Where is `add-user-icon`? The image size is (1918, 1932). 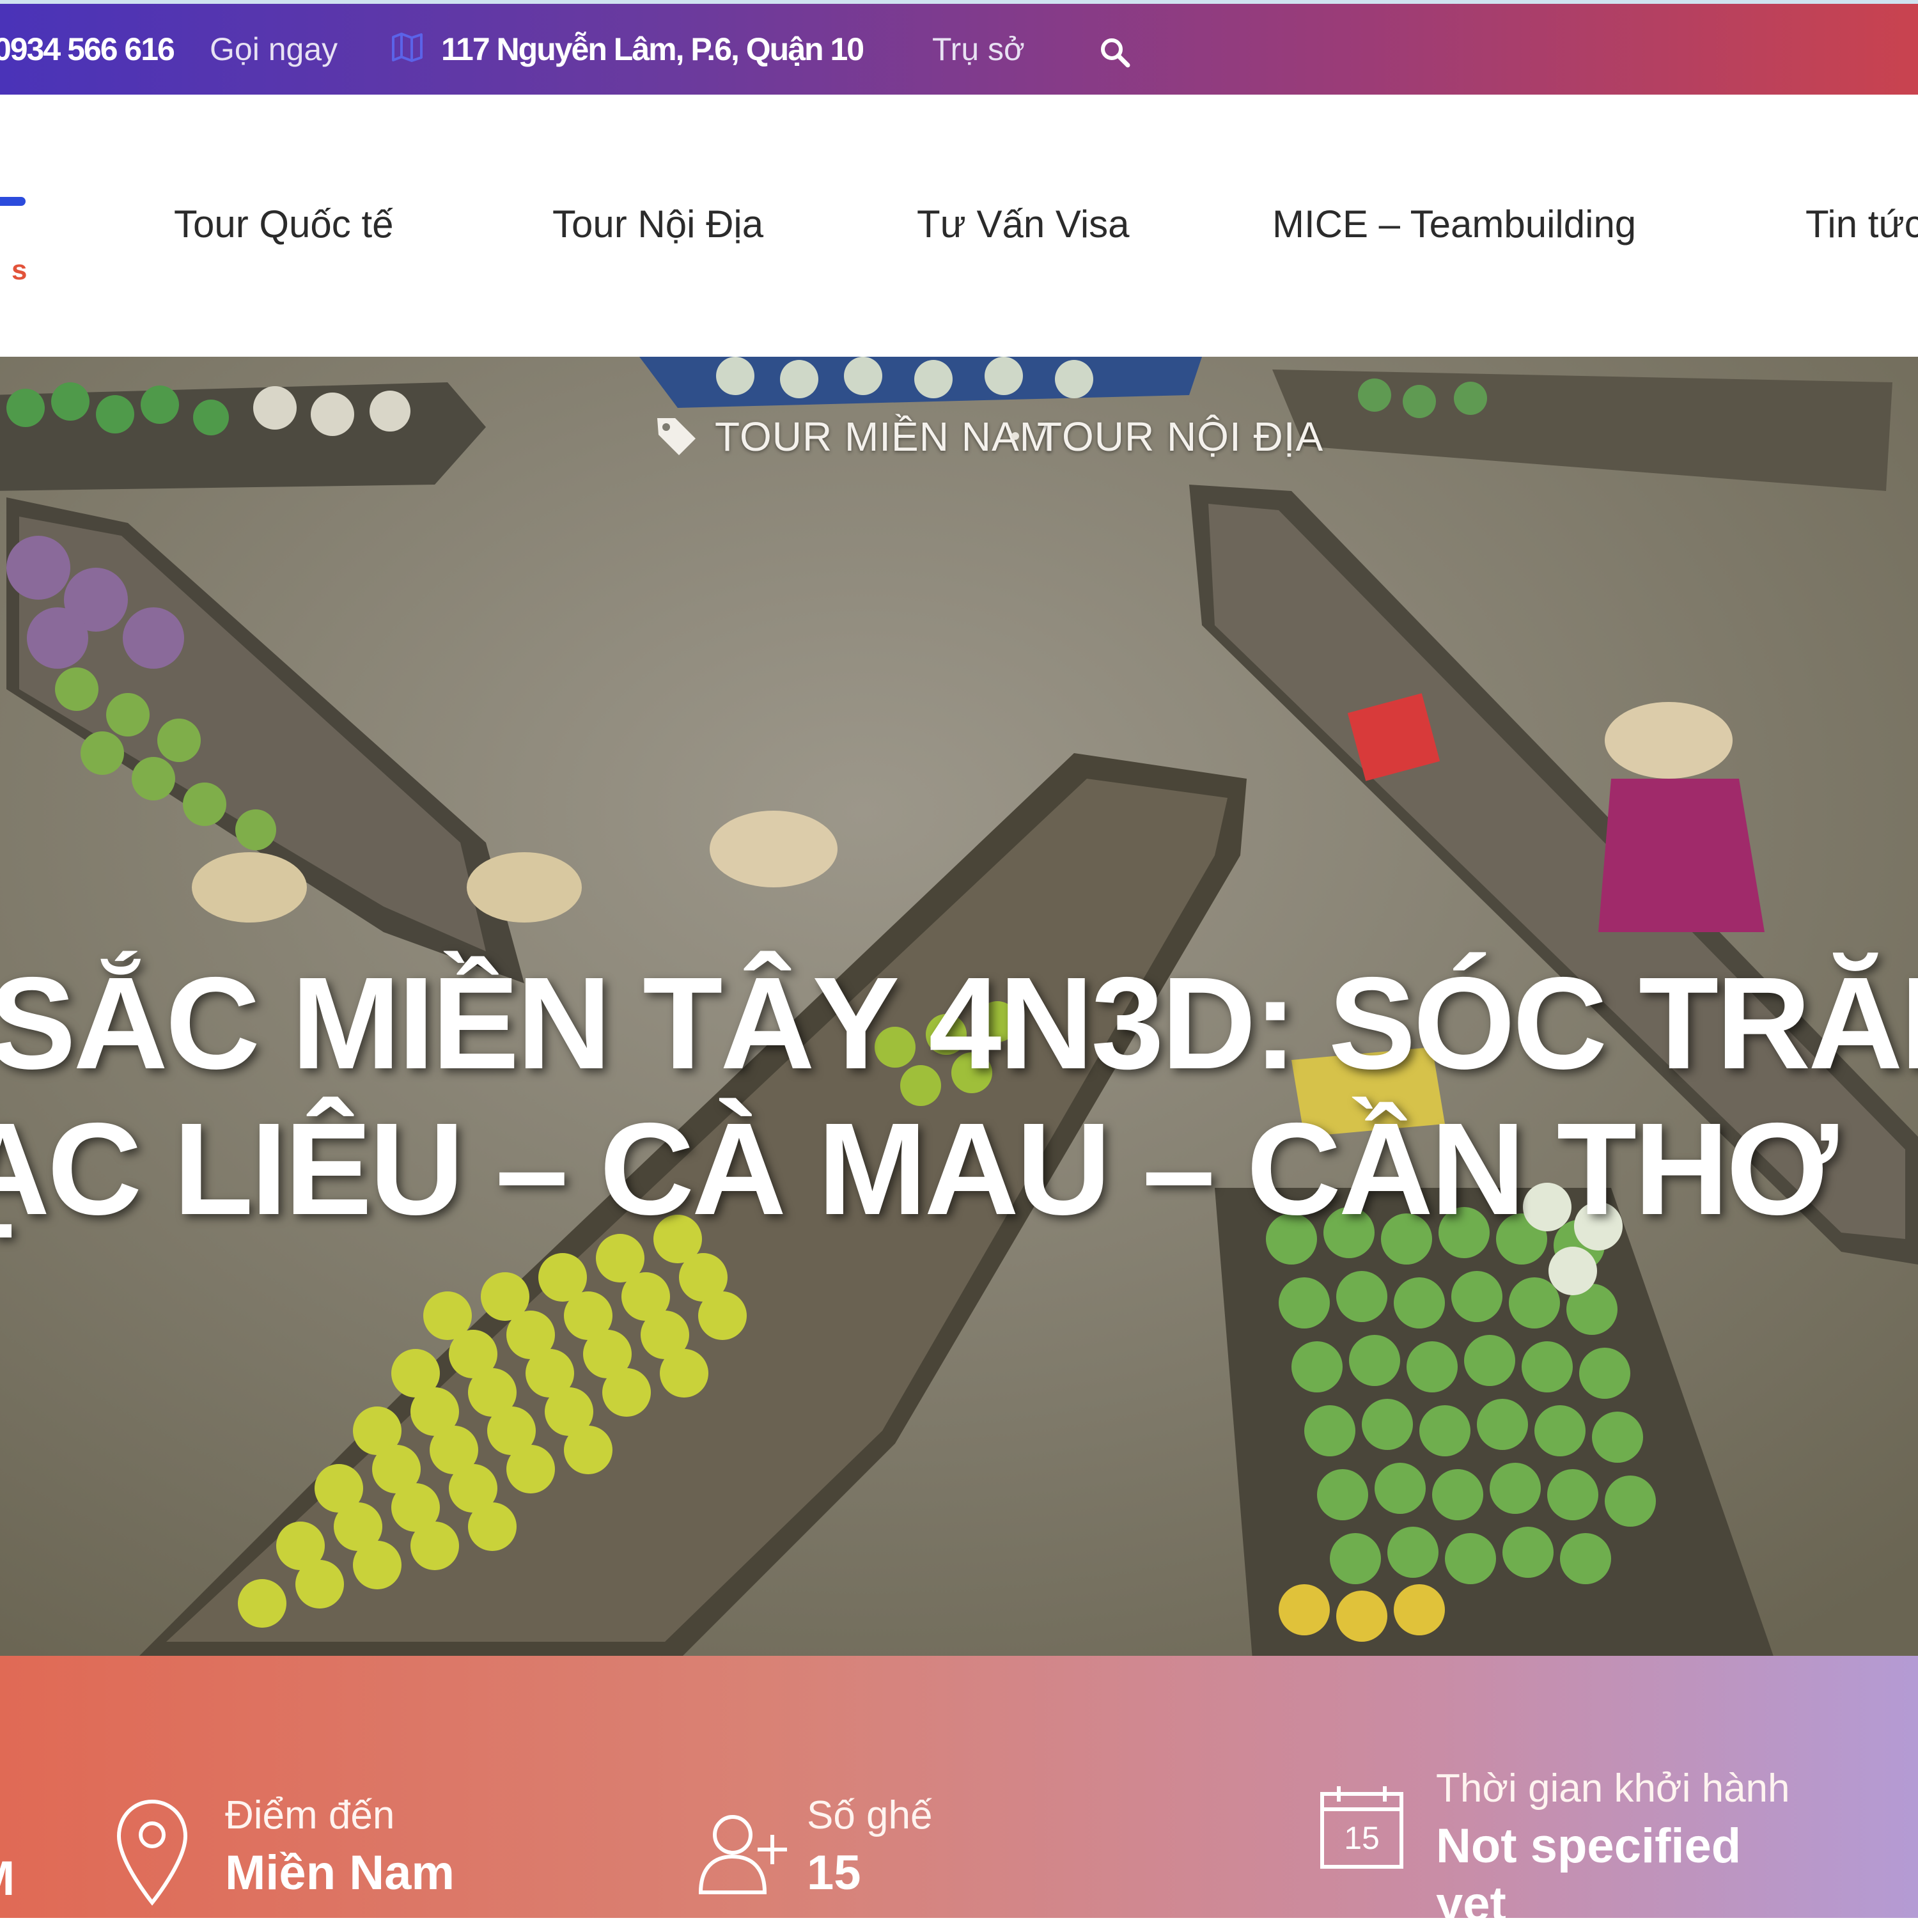 add-user-icon is located at coordinates (742, 1855).